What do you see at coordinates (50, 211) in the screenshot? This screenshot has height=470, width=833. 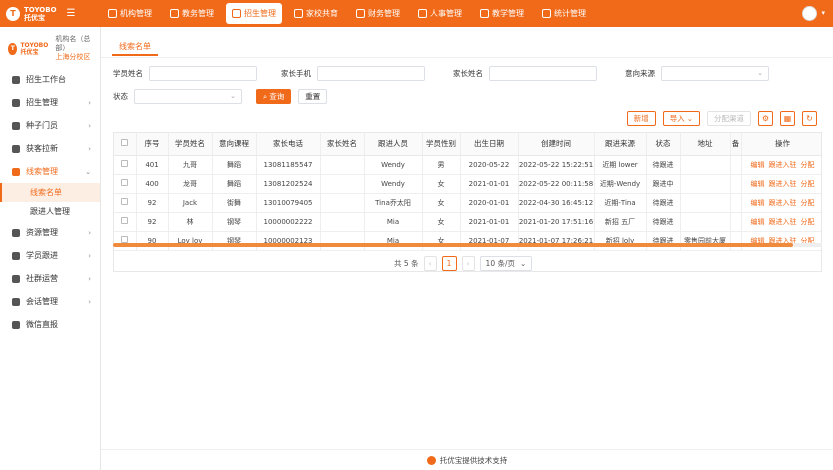 I see `sidebar-subitem: 跟进人管理` at bounding box center [50, 211].